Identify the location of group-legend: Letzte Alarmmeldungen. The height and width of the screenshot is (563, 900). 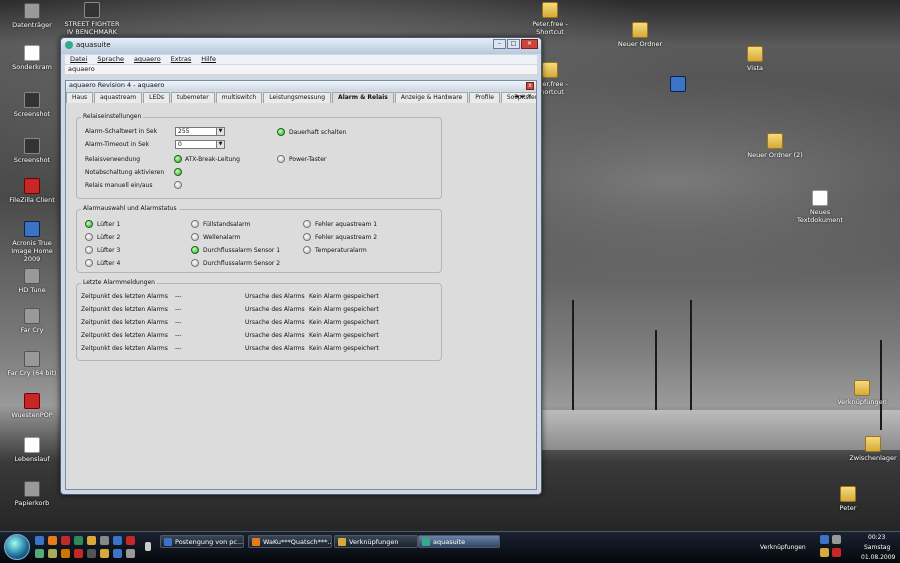
(119, 282).